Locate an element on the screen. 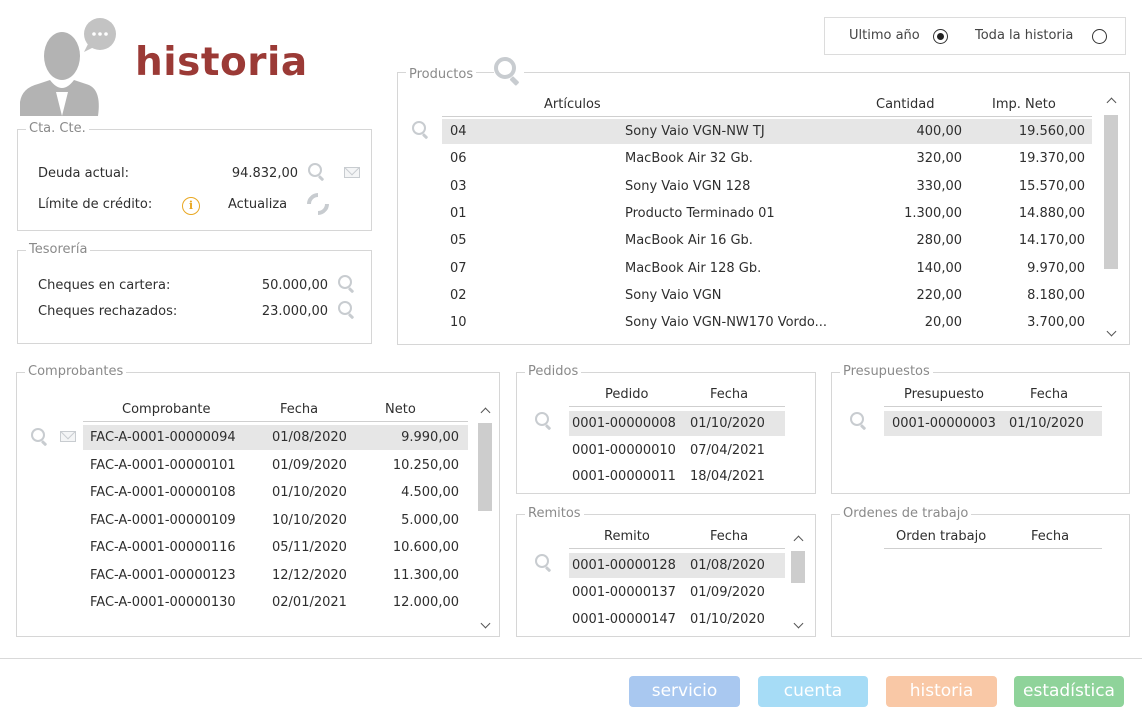 The image size is (1142, 713). footer-divider is located at coordinates (571, 658).